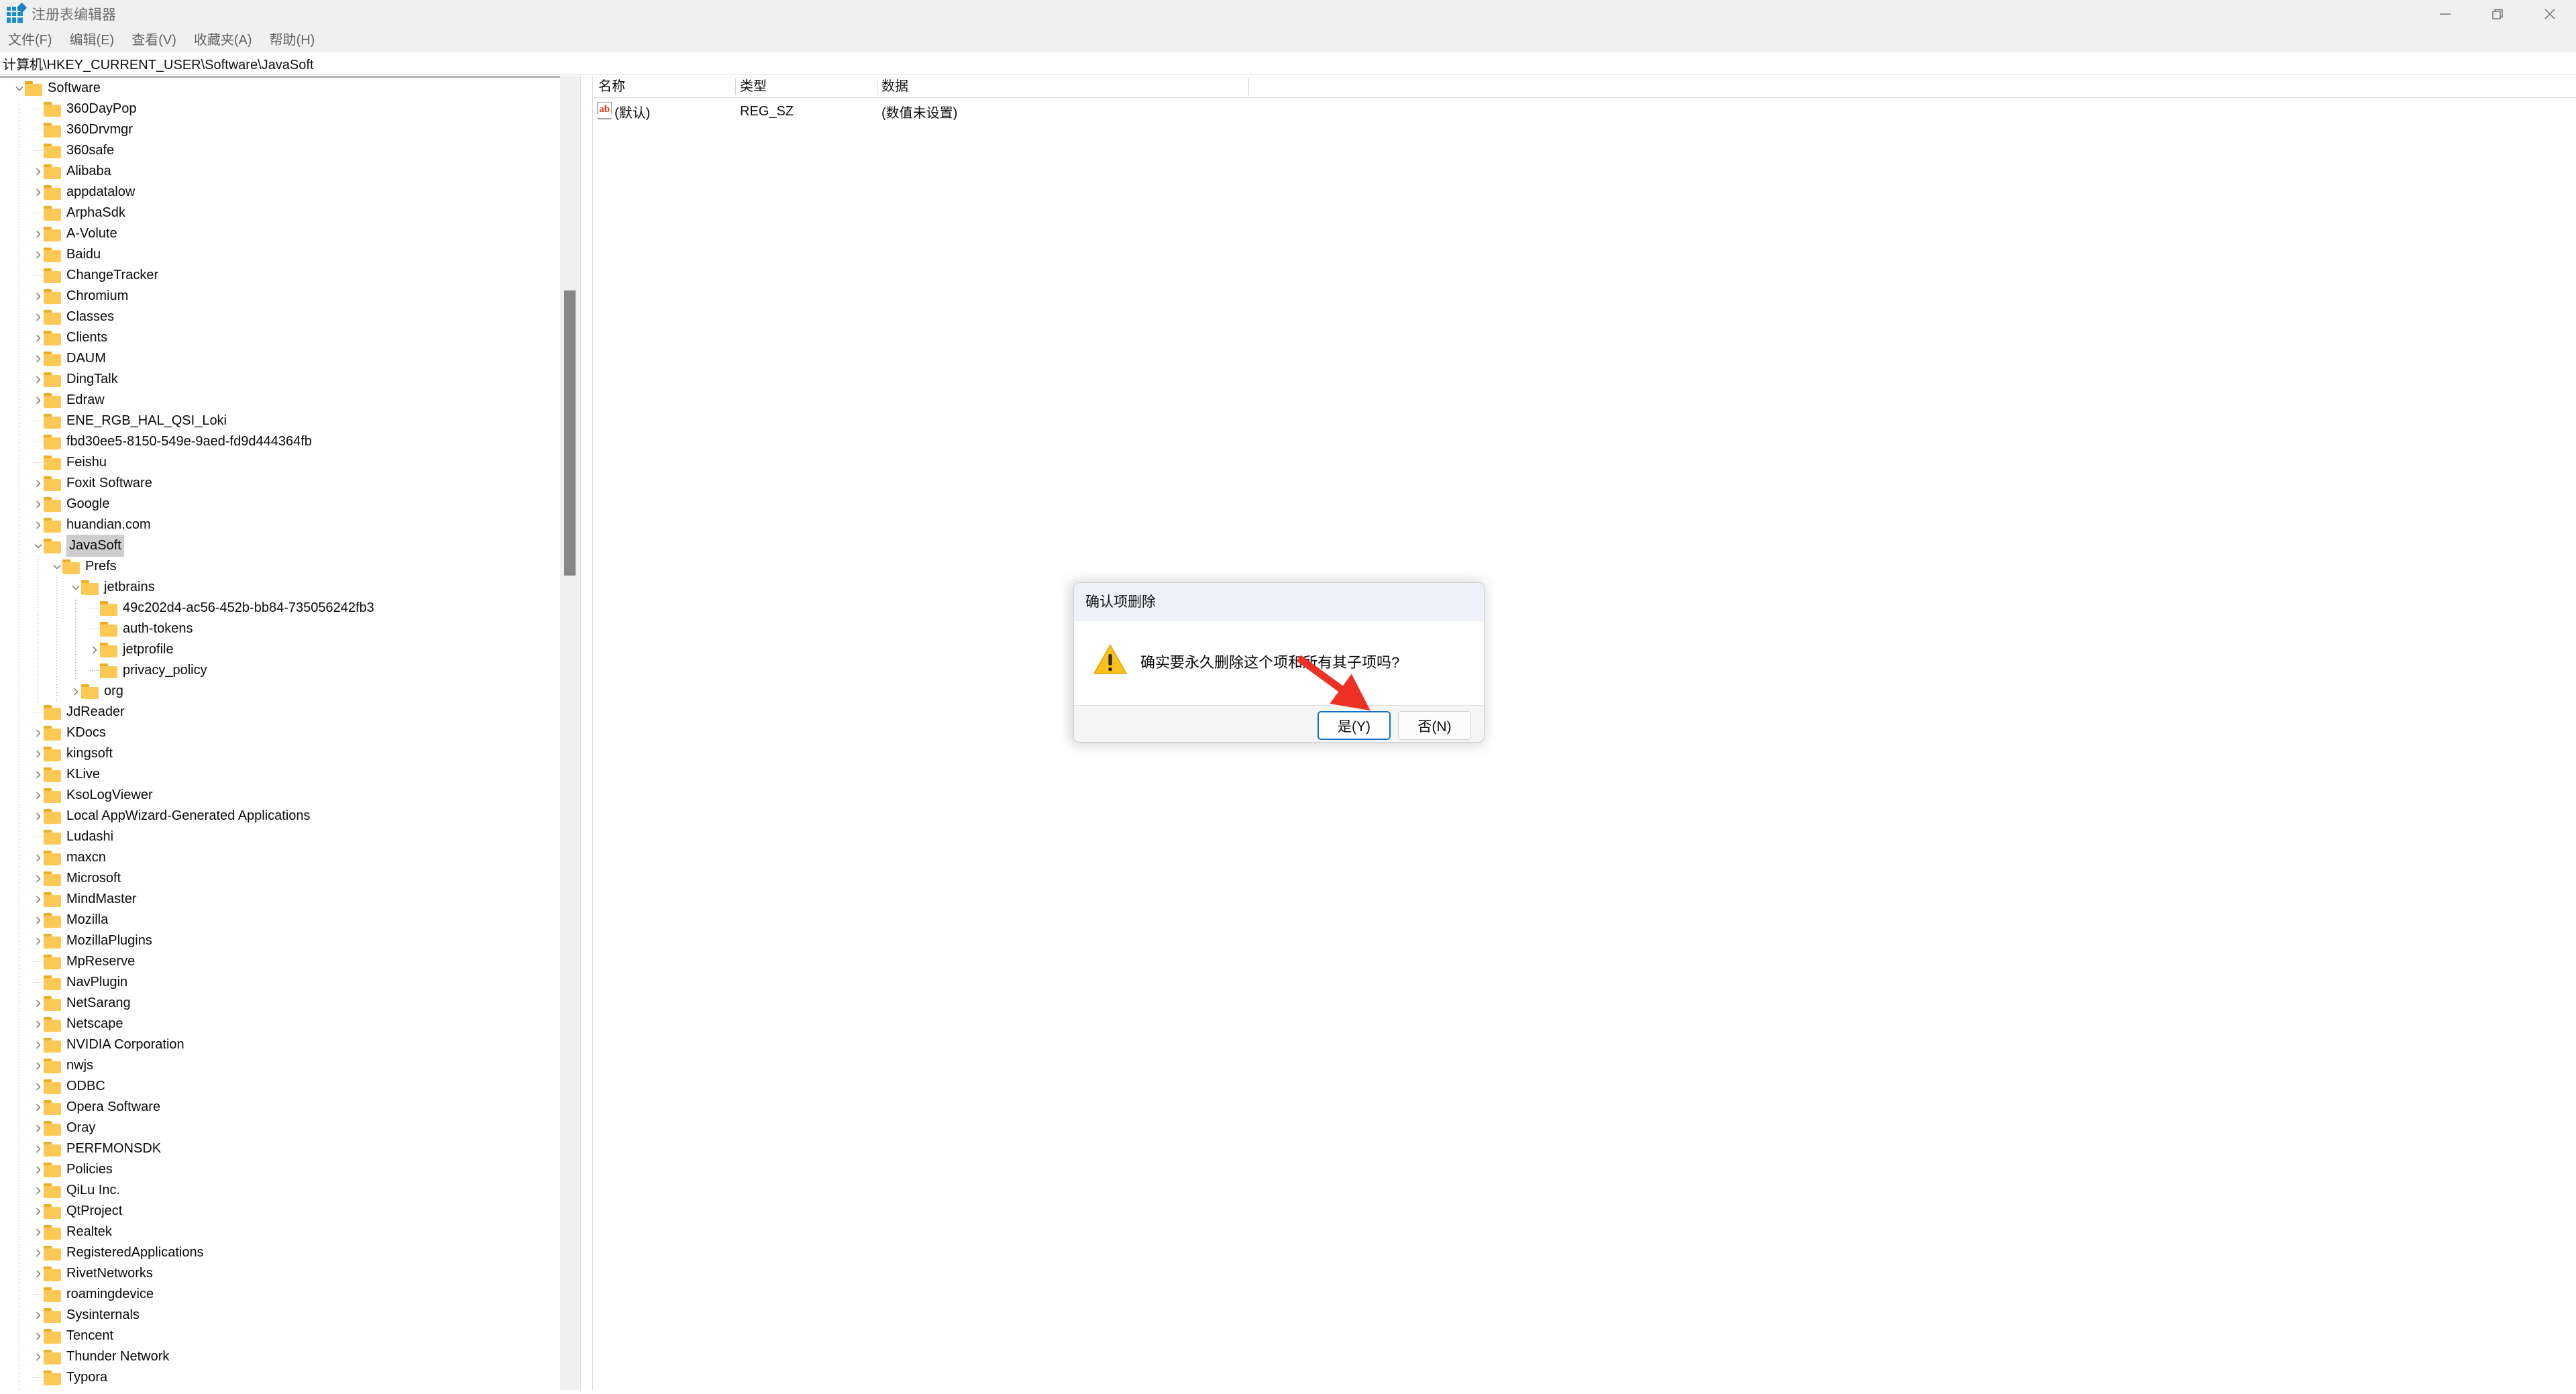 Image resolution: width=2576 pixels, height=1394 pixels. I want to click on tree-item-mozilla: Mozilla, so click(280, 920).